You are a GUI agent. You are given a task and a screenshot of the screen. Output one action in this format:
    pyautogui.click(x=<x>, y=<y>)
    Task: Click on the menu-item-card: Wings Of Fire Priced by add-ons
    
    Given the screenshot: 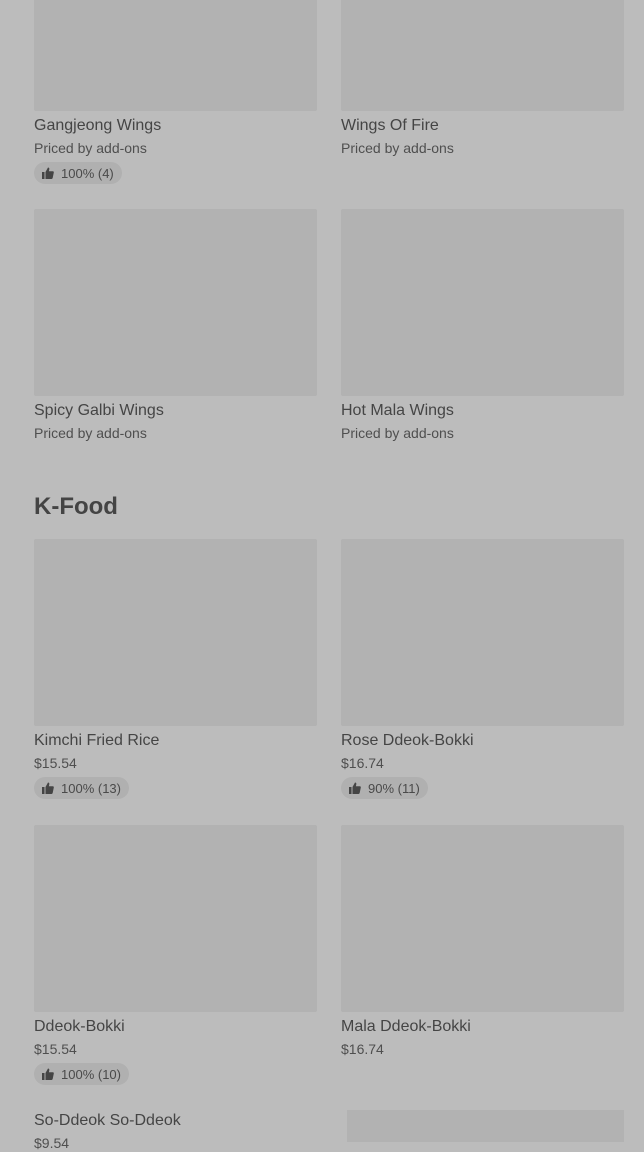 What is the action you would take?
    pyautogui.click(x=482, y=78)
    